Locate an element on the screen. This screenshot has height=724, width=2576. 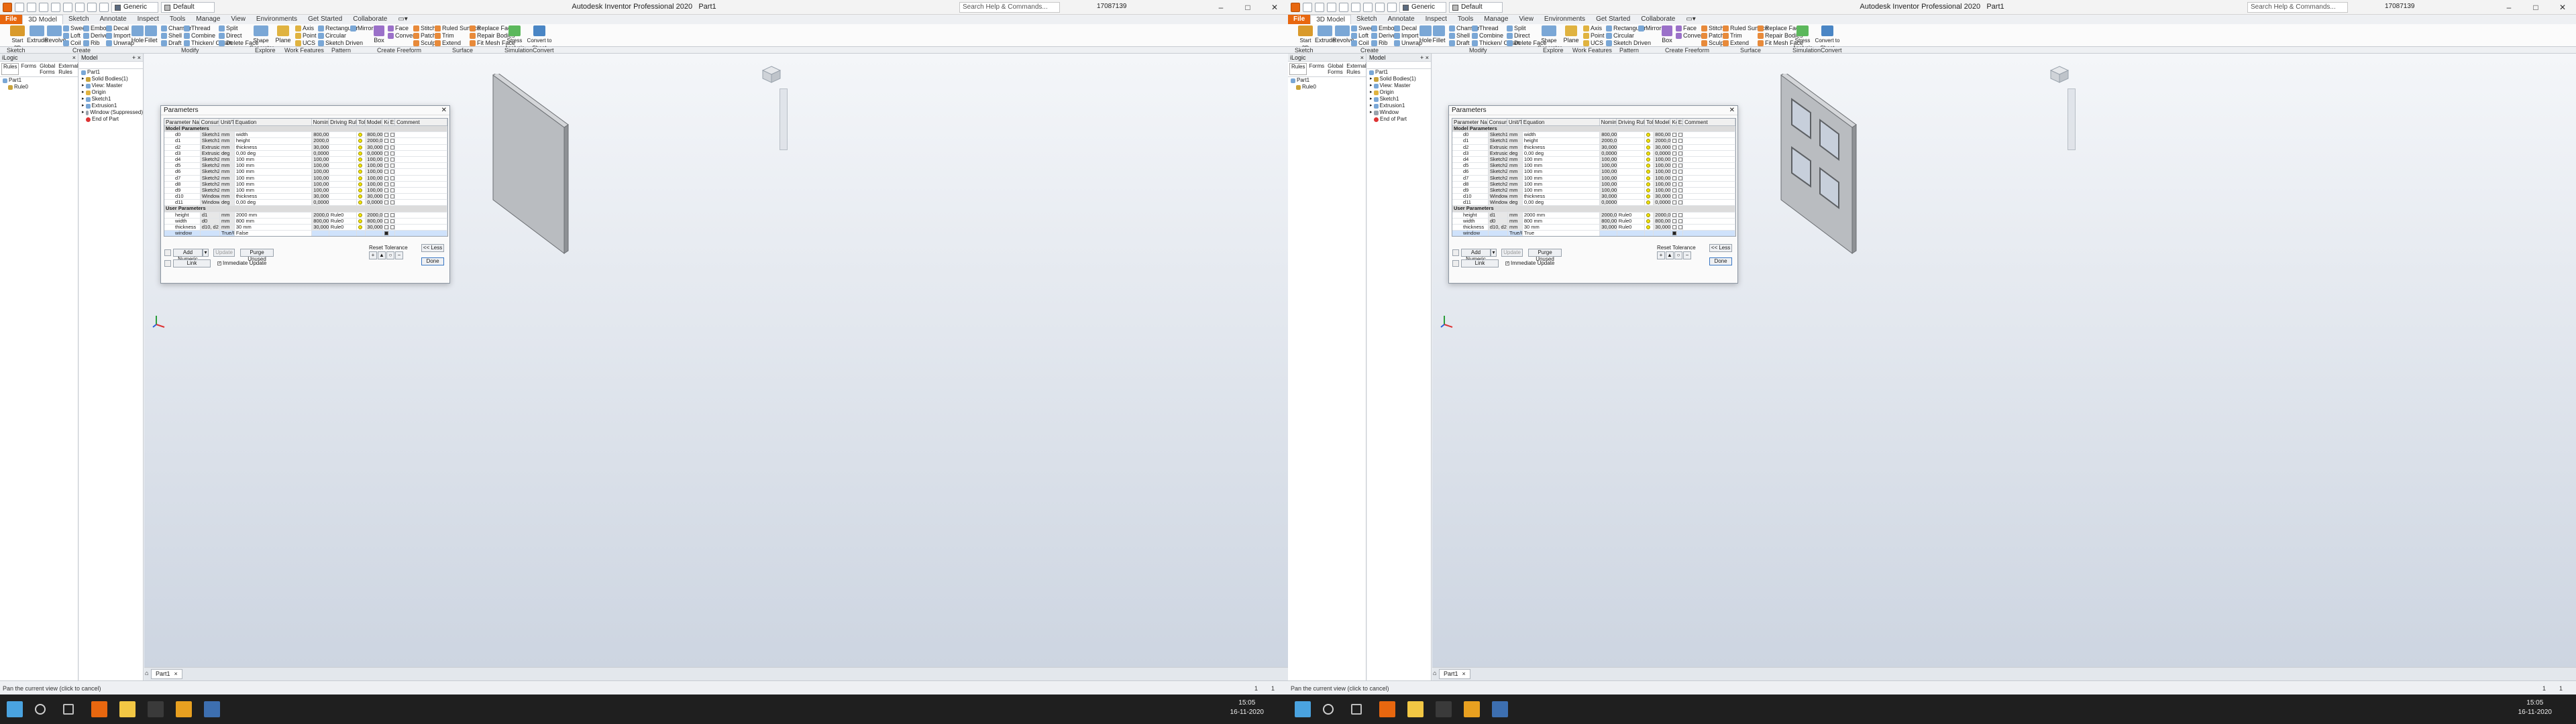
table-cell: 800 mm is located at coordinates (274, 221).